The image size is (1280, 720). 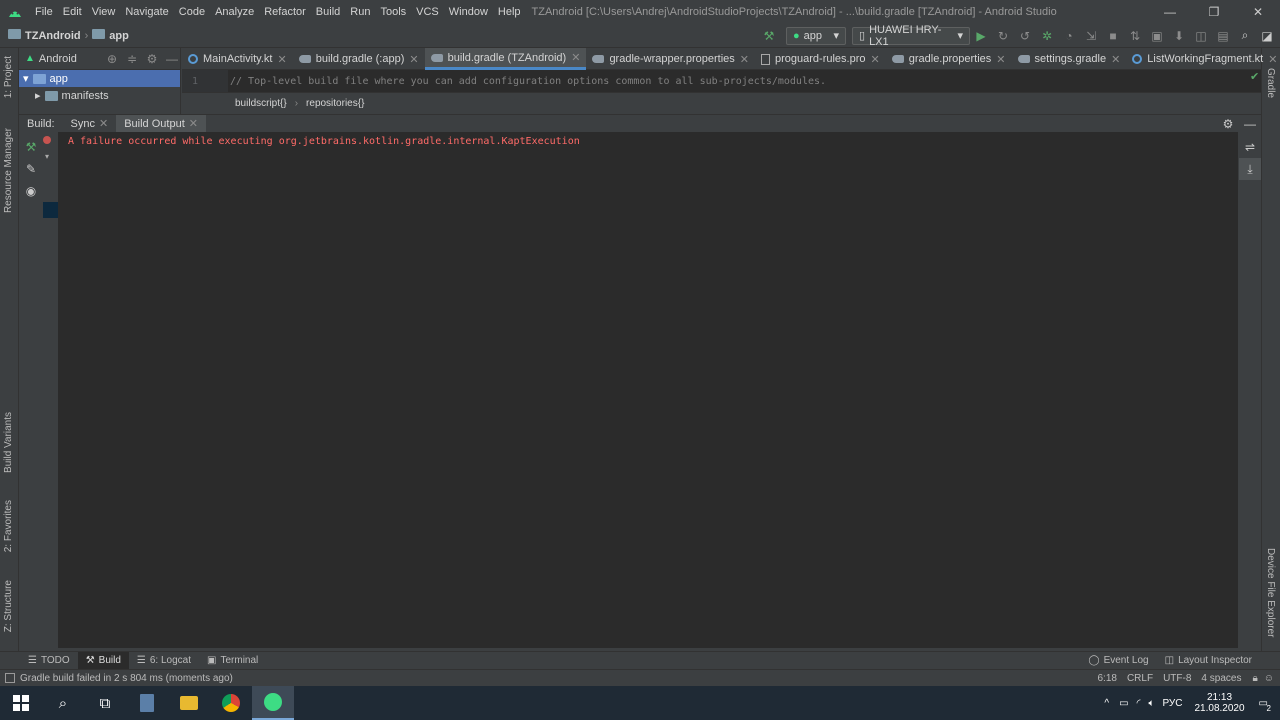 I want to click on menu-refactor: Refactor, so click(x=285, y=12).